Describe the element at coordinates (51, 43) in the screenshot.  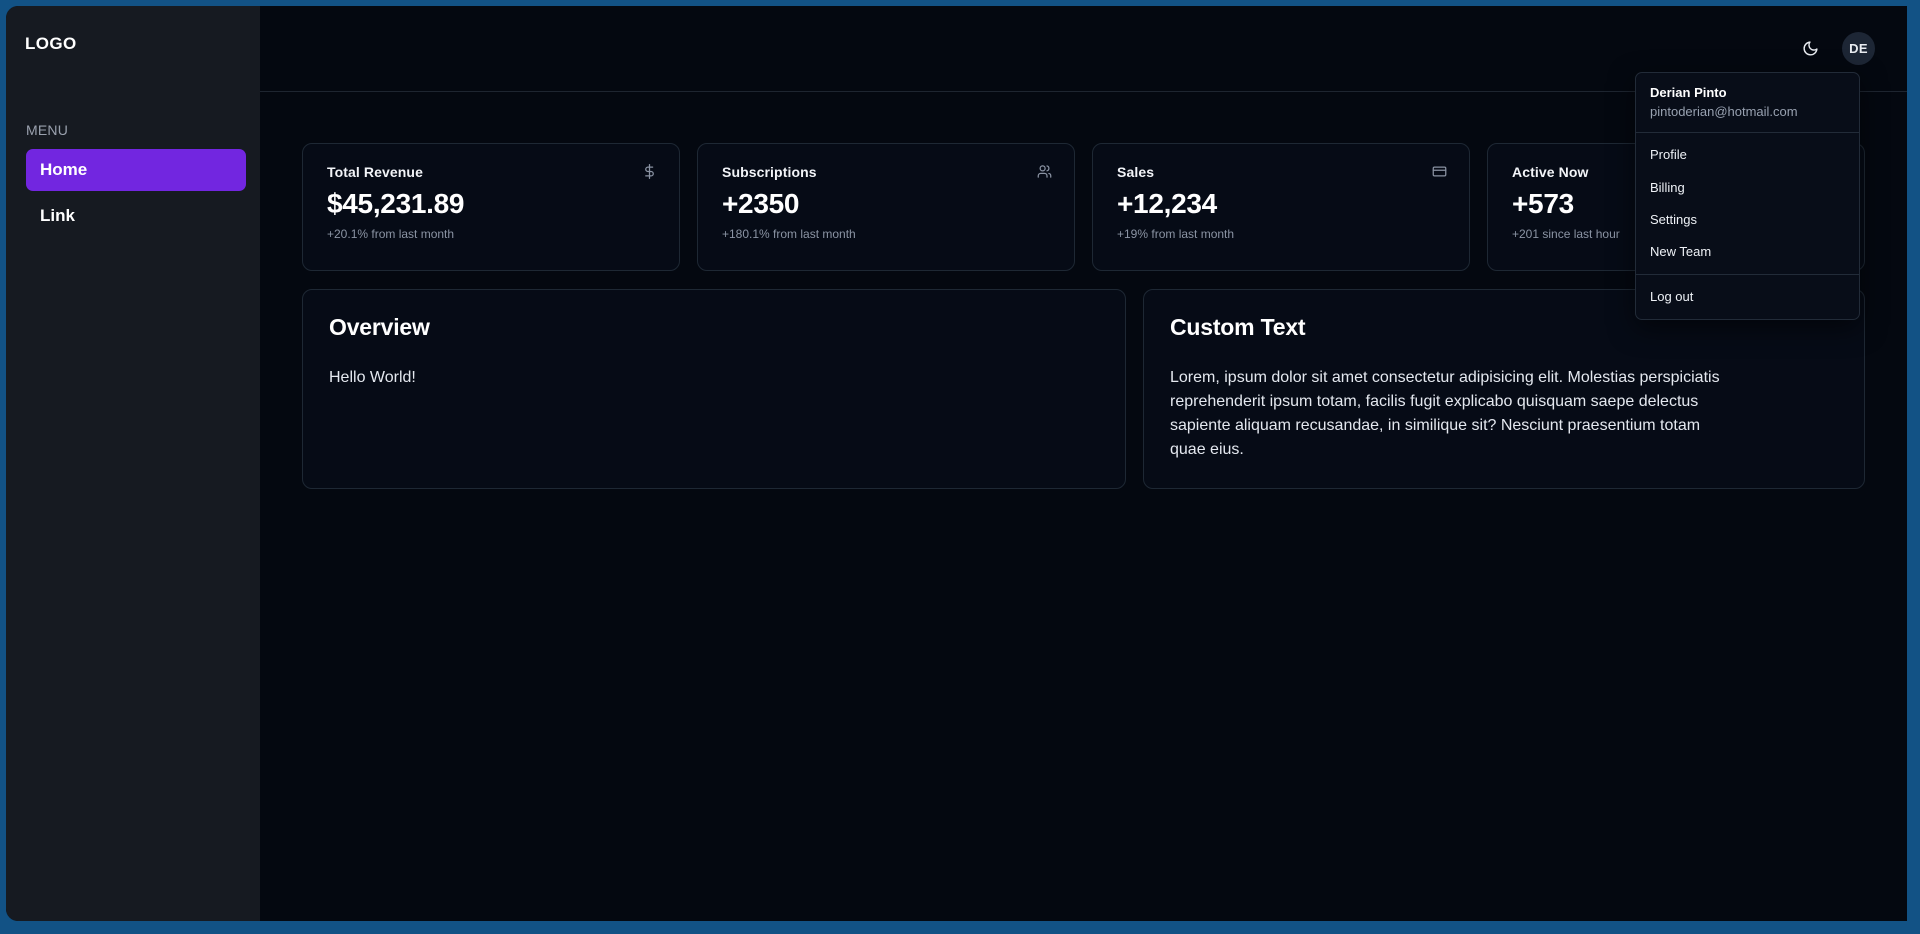
I see `logo: LOGO` at that location.